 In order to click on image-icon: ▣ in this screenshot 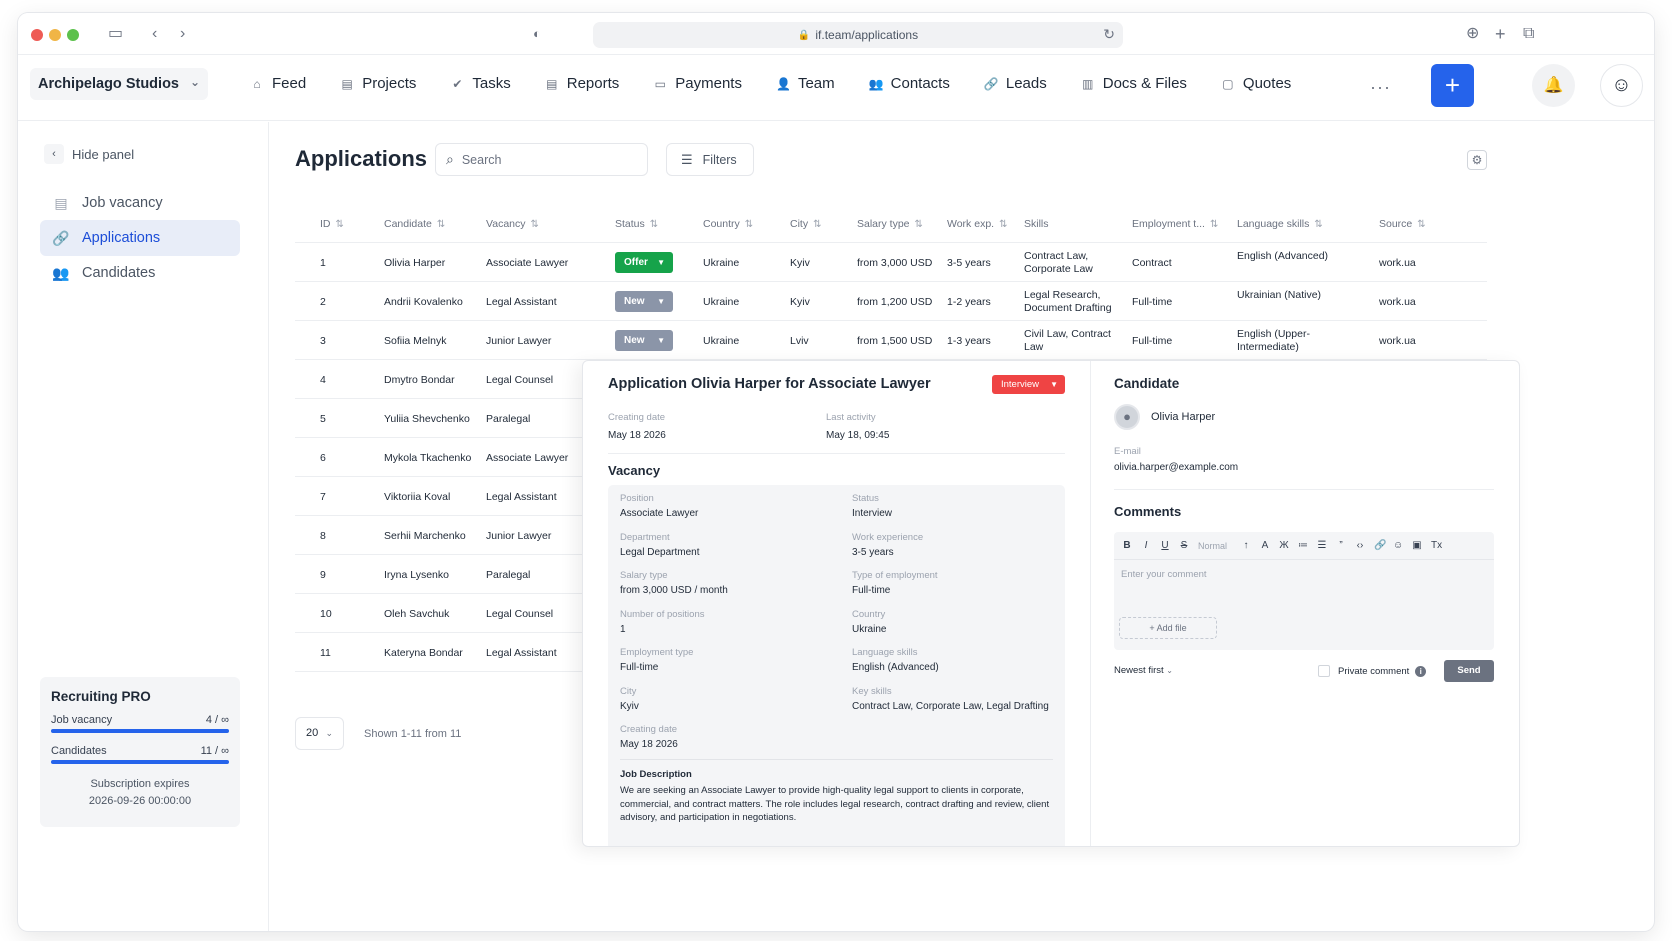, I will do `click(1417, 545)`.